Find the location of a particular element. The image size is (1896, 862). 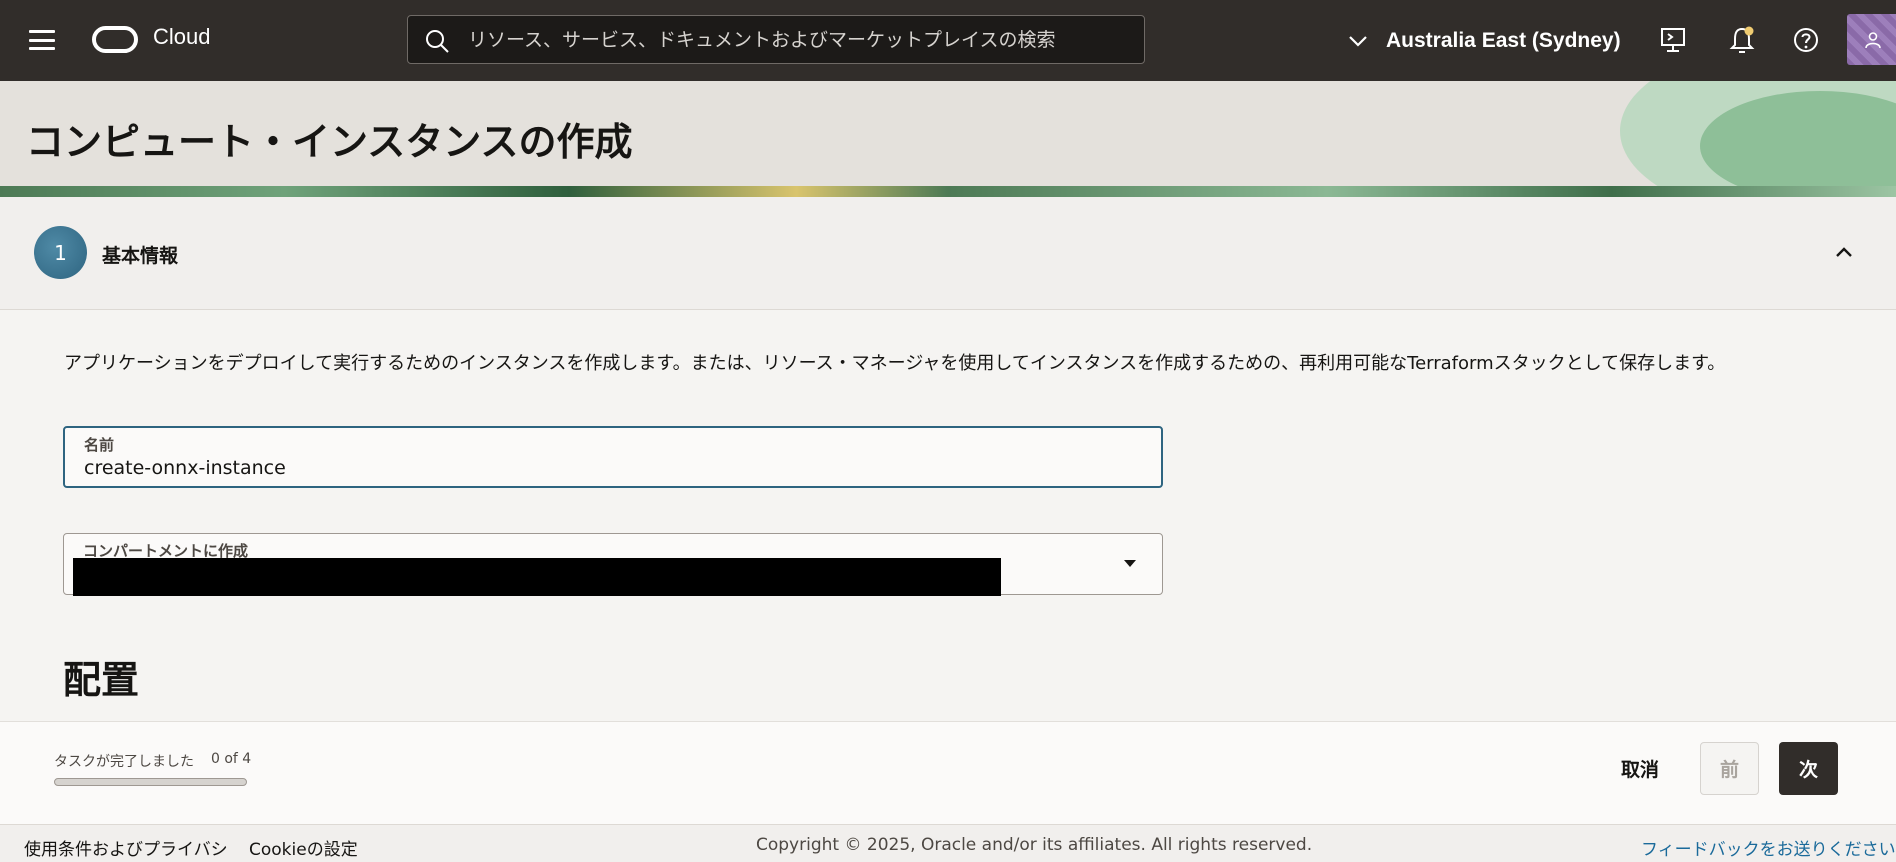

name-field-label: 名前 is located at coordinates (99, 445).